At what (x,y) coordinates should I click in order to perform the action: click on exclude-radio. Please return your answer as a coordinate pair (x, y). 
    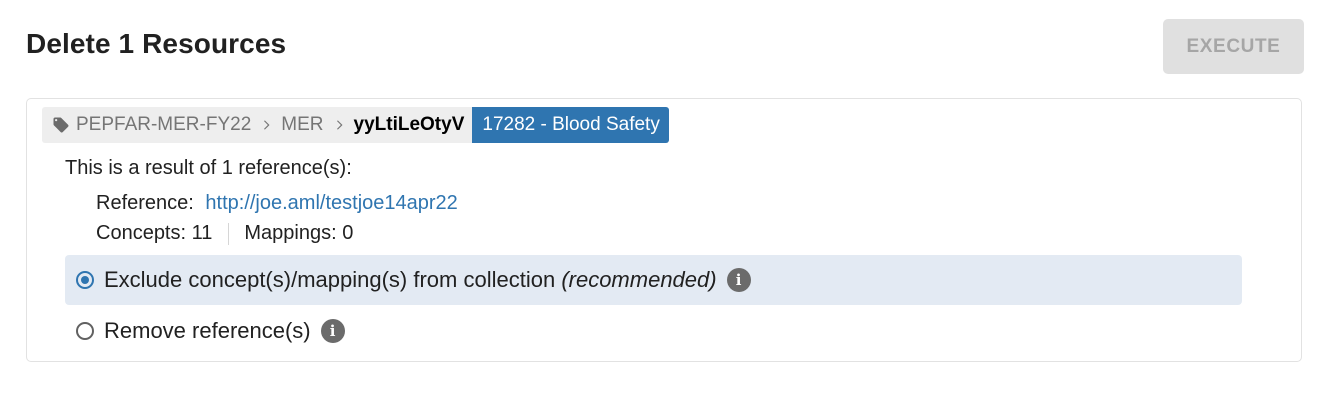
    Looking at the image, I should click on (85, 280).